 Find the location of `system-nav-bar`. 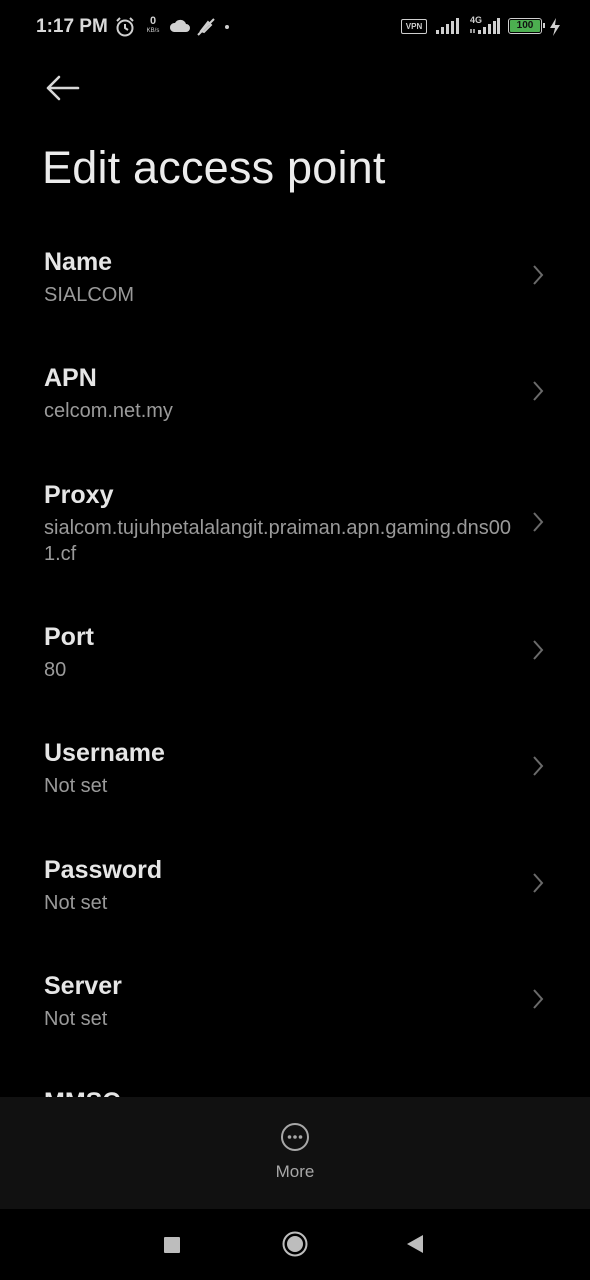

system-nav-bar is located at coordinates (295, 1244).